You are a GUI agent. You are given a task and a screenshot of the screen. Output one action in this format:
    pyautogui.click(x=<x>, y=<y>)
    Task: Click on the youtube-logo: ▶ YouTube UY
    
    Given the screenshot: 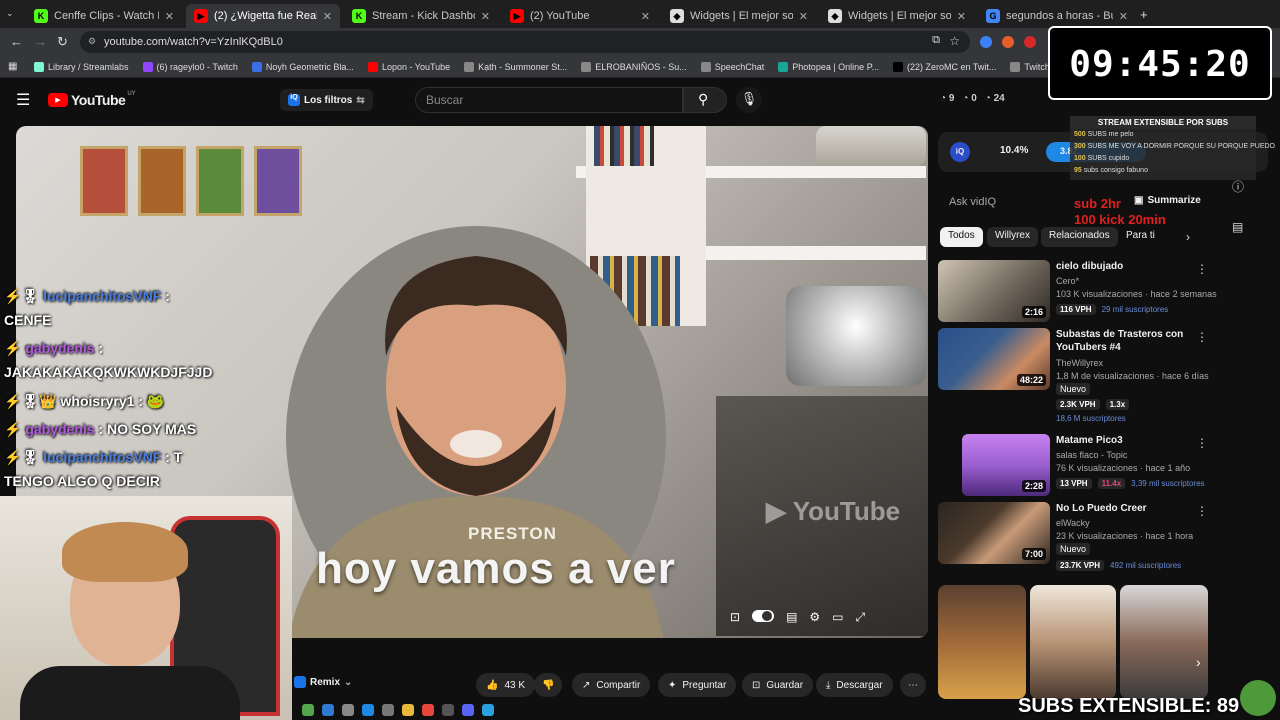 What is the action you would take?
    pyautogui.click(x=92, y=99)
    